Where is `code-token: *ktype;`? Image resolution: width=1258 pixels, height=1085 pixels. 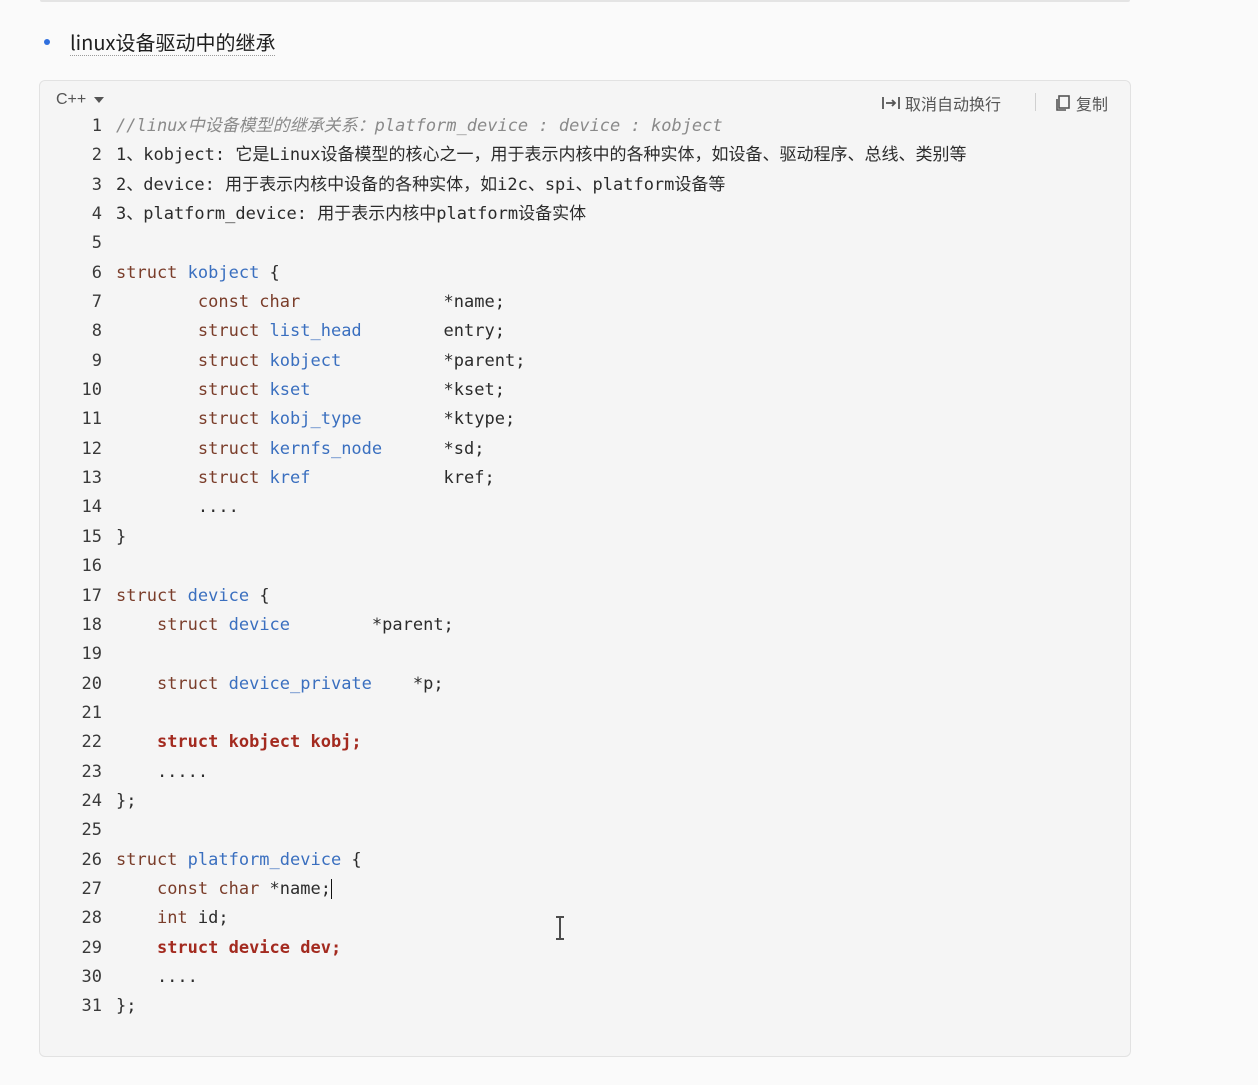 code-token: *ktype; is located at coordinates (438, 419).